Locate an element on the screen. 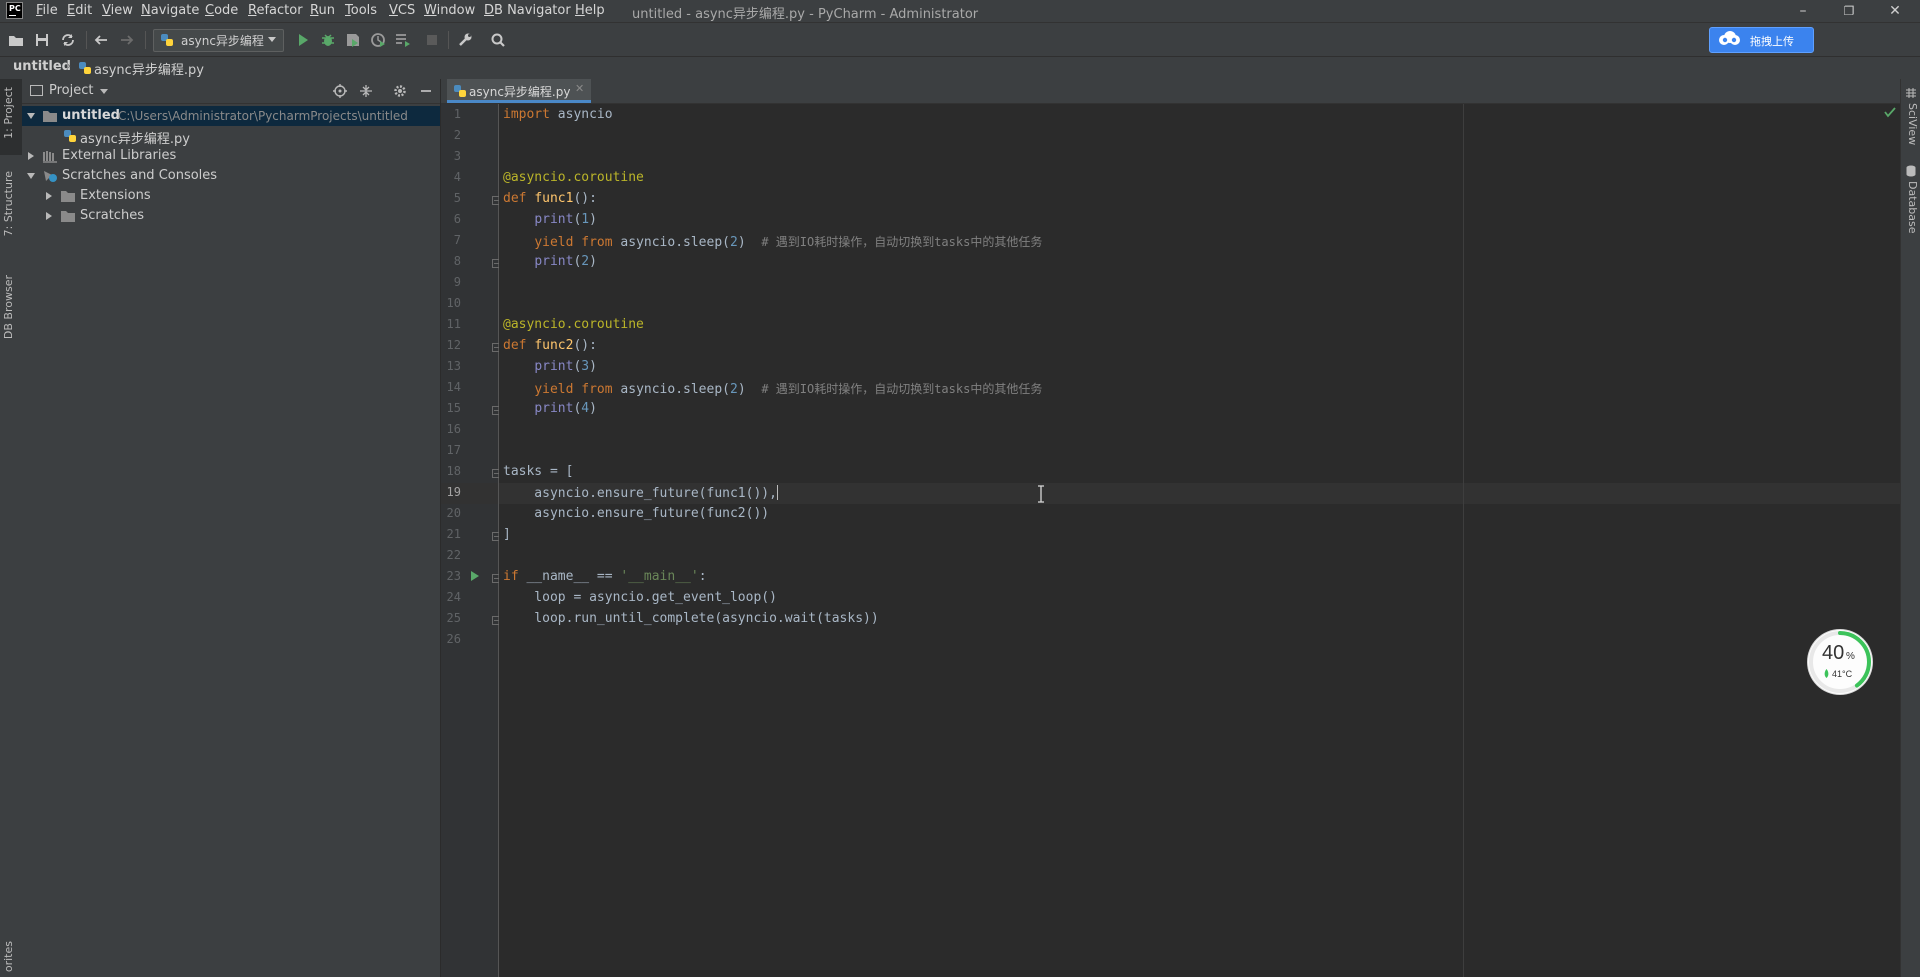 Image resolution: width=1920 pixels, height=977 pixels. run-gutter-icon is located at coordinates (475, 576).